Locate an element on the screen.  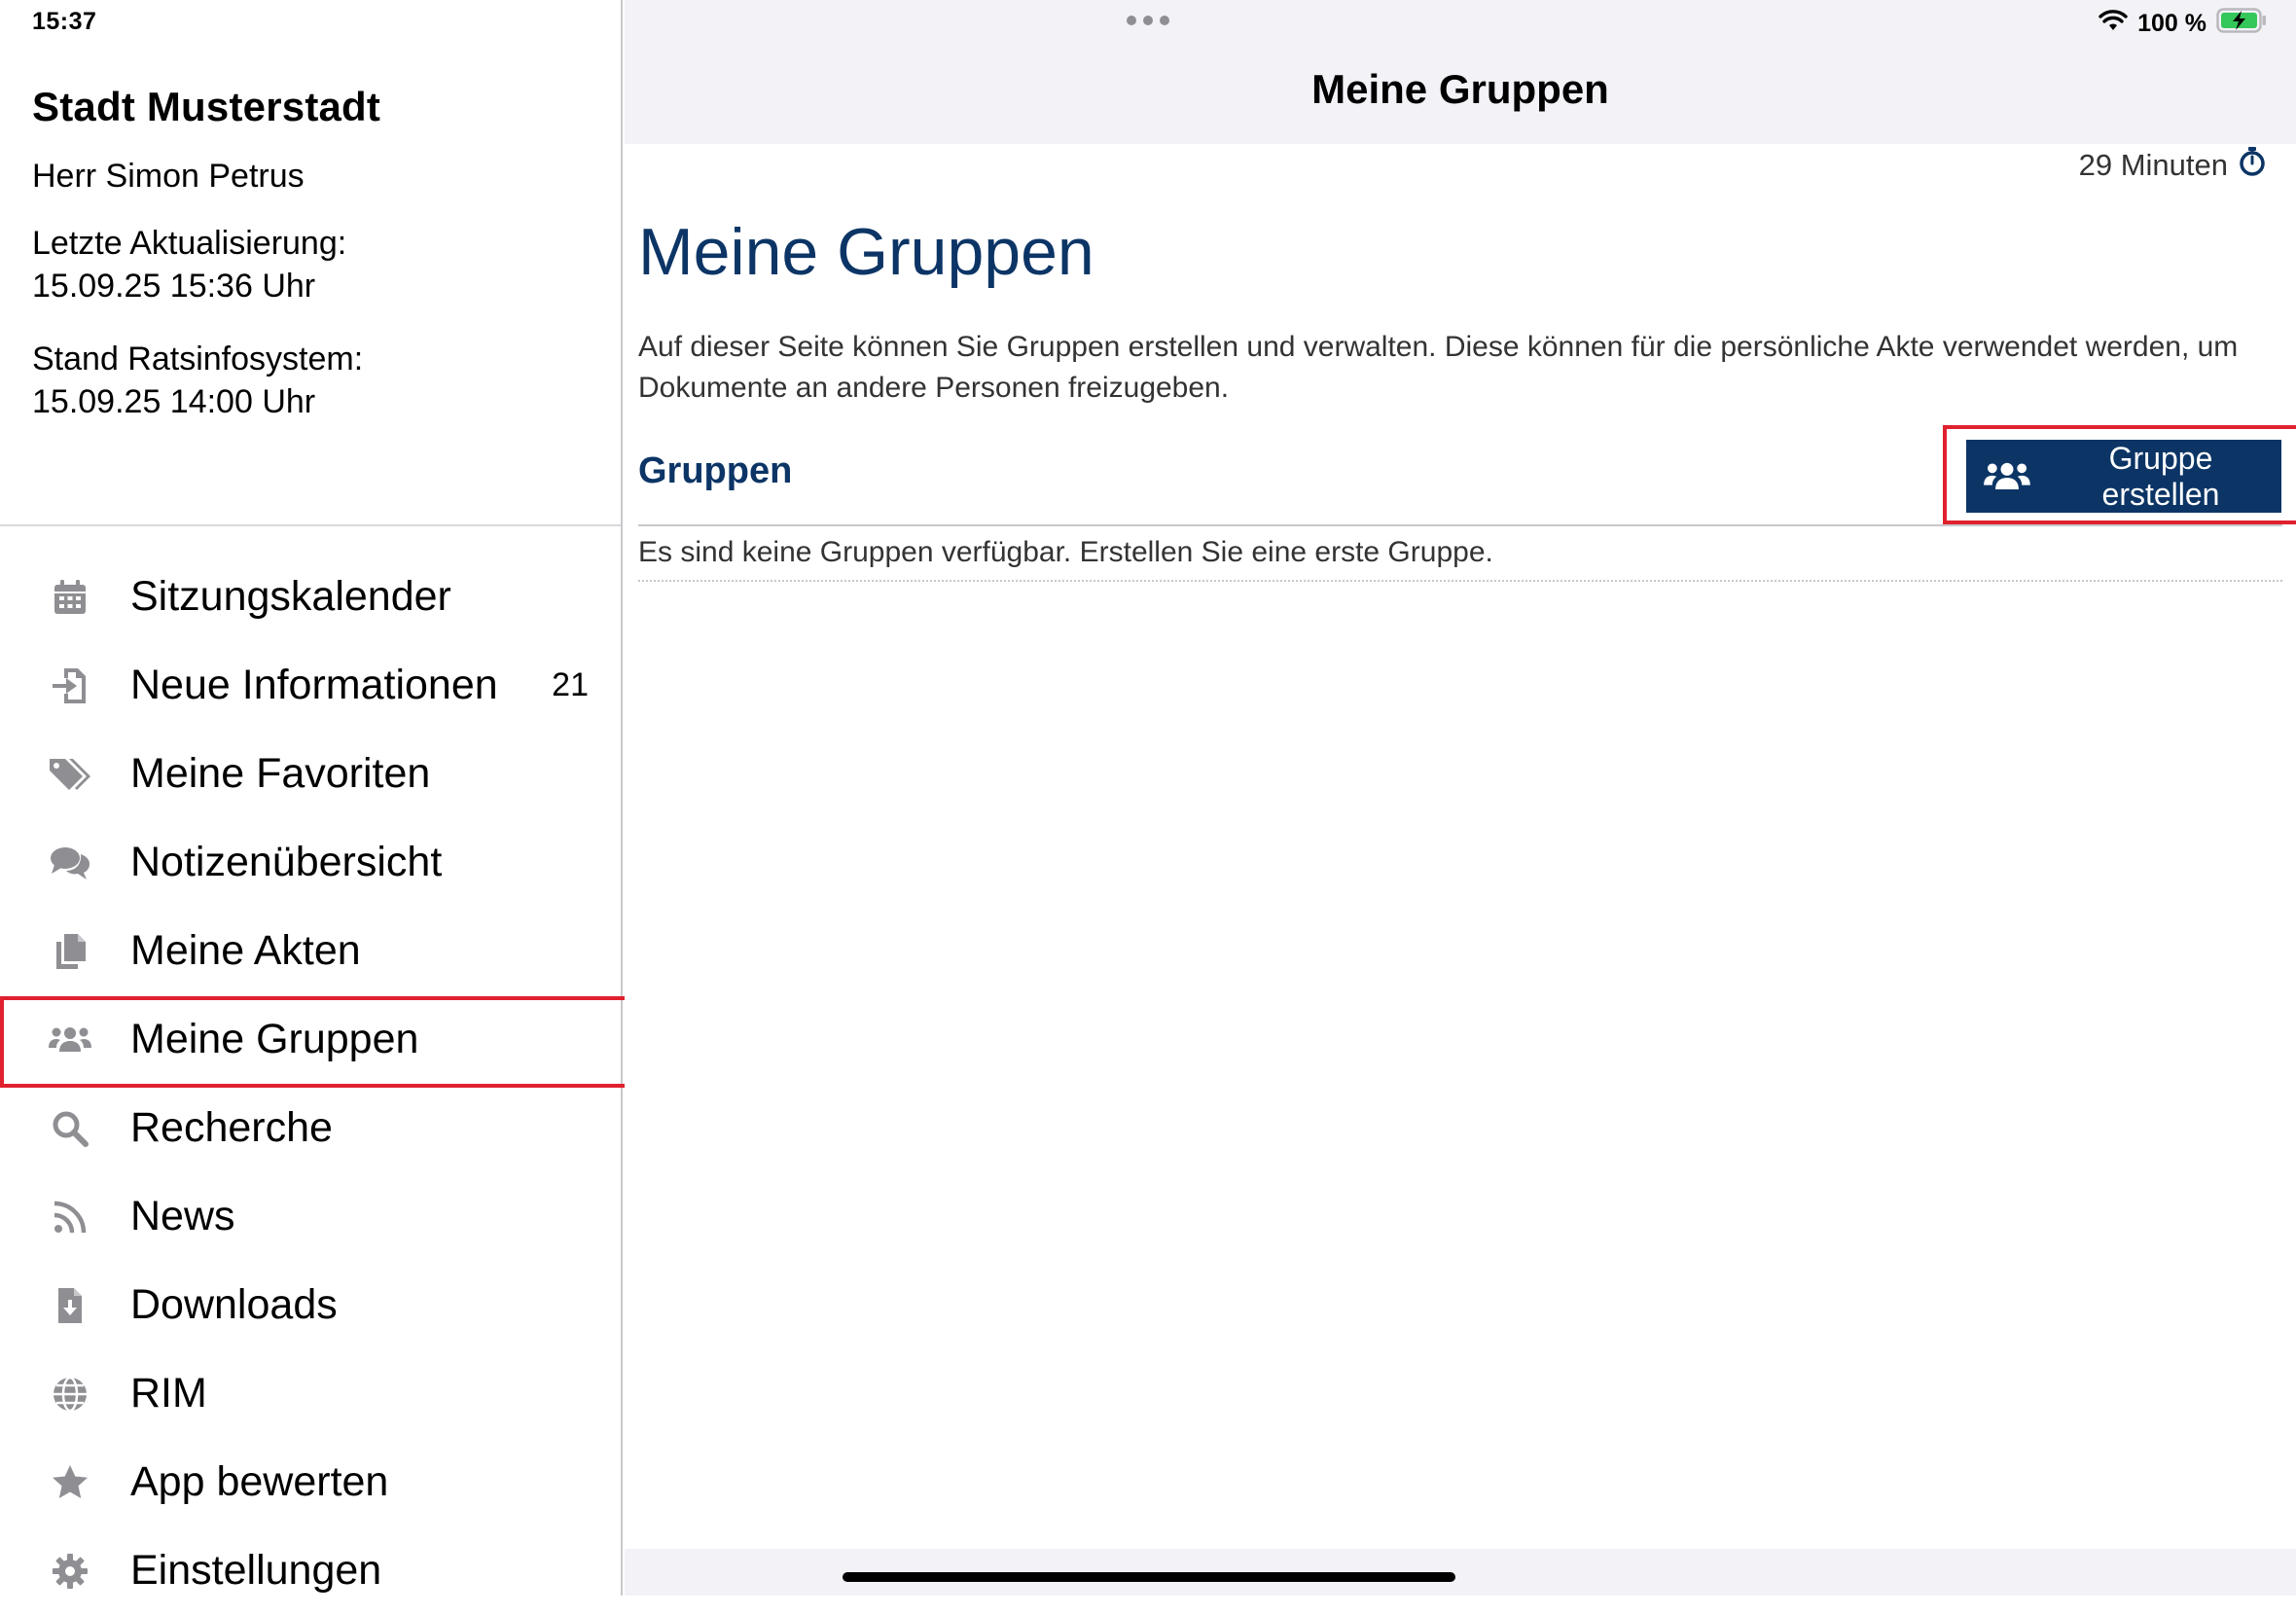
sidebar-item-news: News is located at coordinates (310, 1216).